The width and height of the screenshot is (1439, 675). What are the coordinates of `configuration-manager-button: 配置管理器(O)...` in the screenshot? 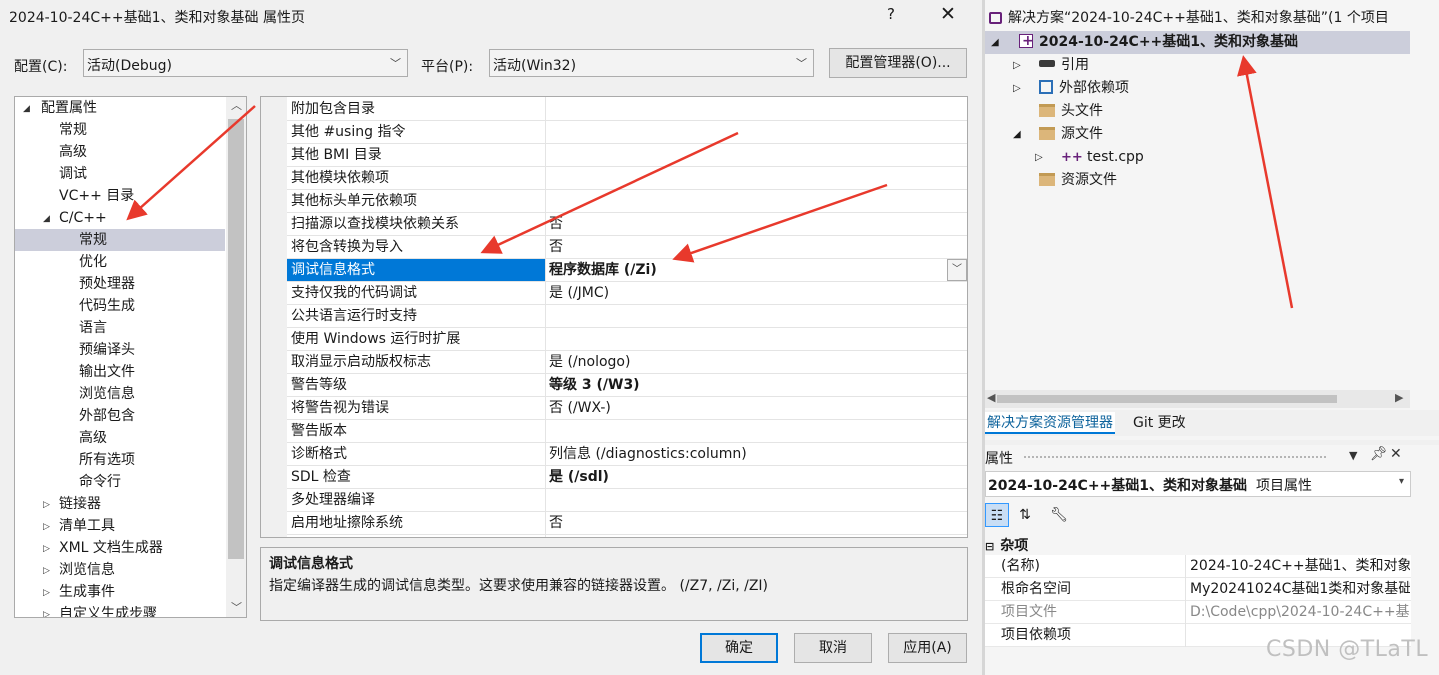 It's located at (898, 63).